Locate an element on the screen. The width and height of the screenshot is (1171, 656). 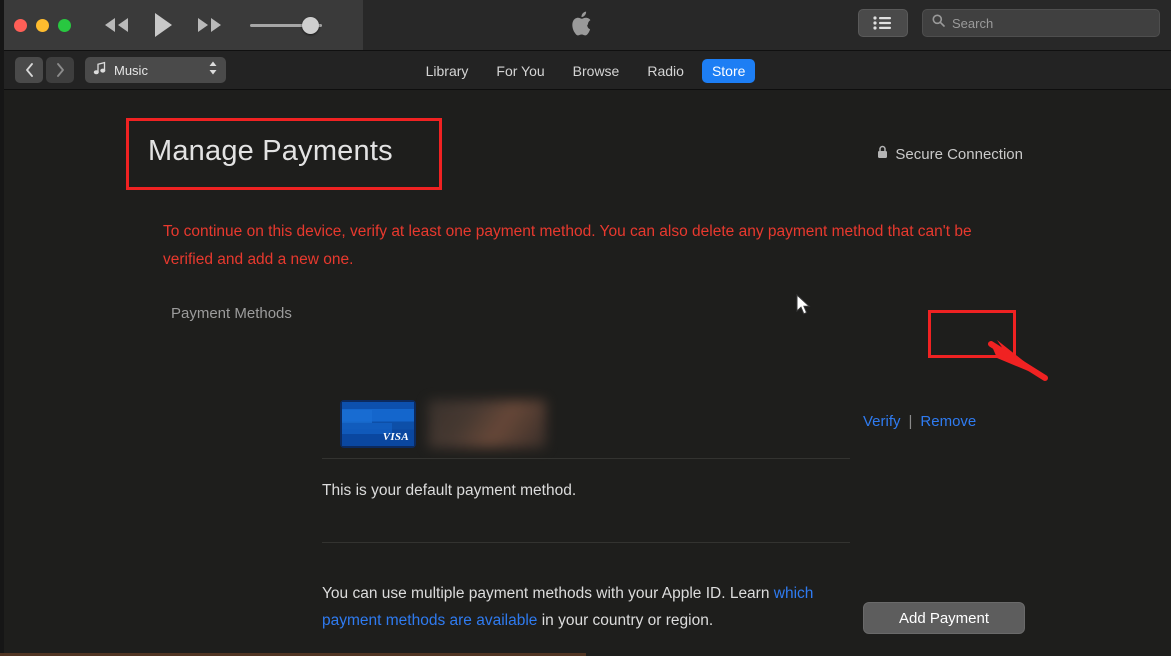
tab-for-you: For You is located at coordinates (520, 71).